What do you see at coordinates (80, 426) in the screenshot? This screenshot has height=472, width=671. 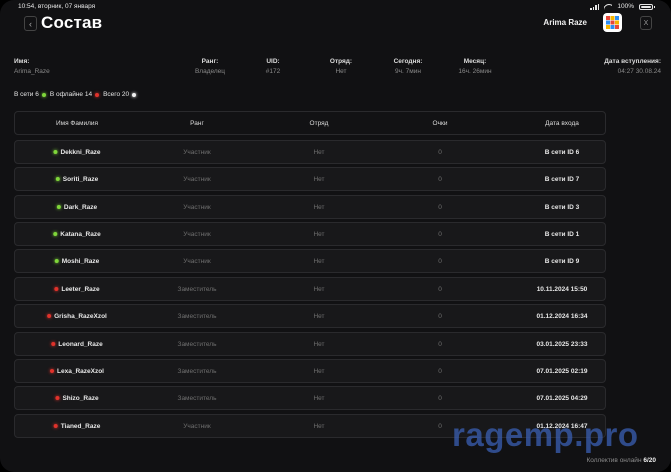 I see `member-name: Tianed_Raze` at bounding box center [80, 426].